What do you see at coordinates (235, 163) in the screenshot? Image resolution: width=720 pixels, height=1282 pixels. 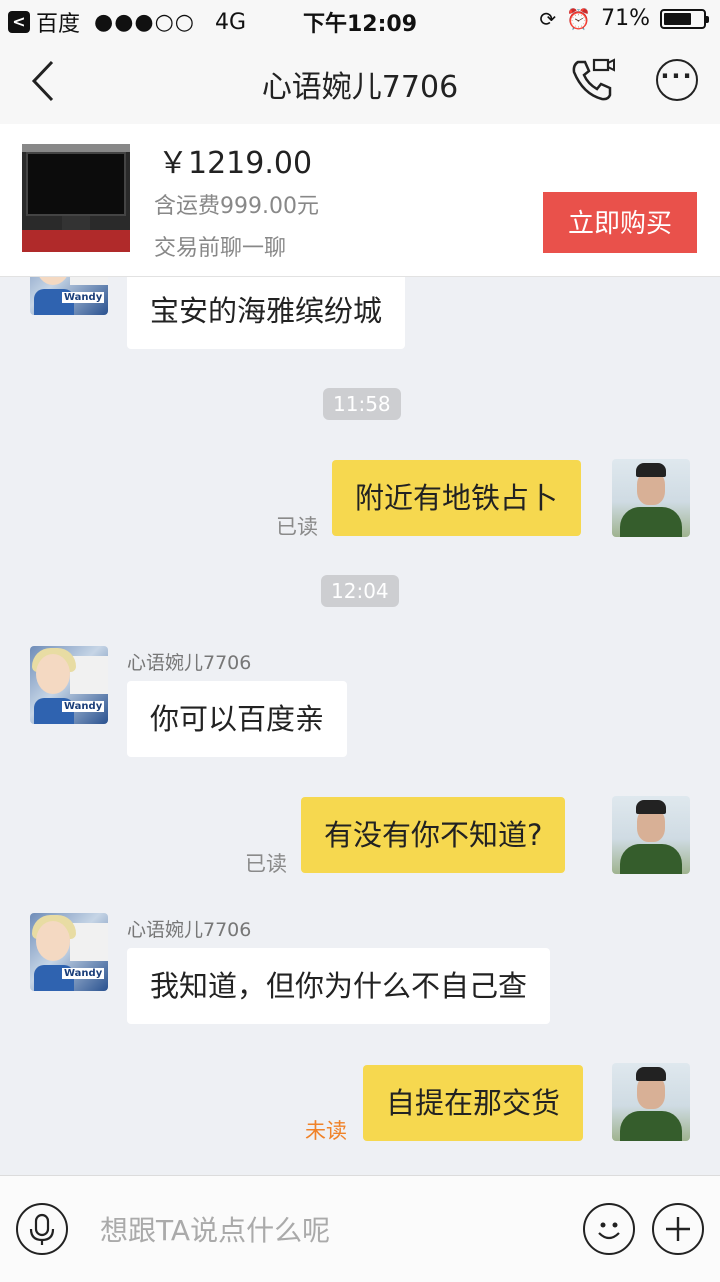 I see `product-price: ￥1219.00` at bounding box center [235, 163].